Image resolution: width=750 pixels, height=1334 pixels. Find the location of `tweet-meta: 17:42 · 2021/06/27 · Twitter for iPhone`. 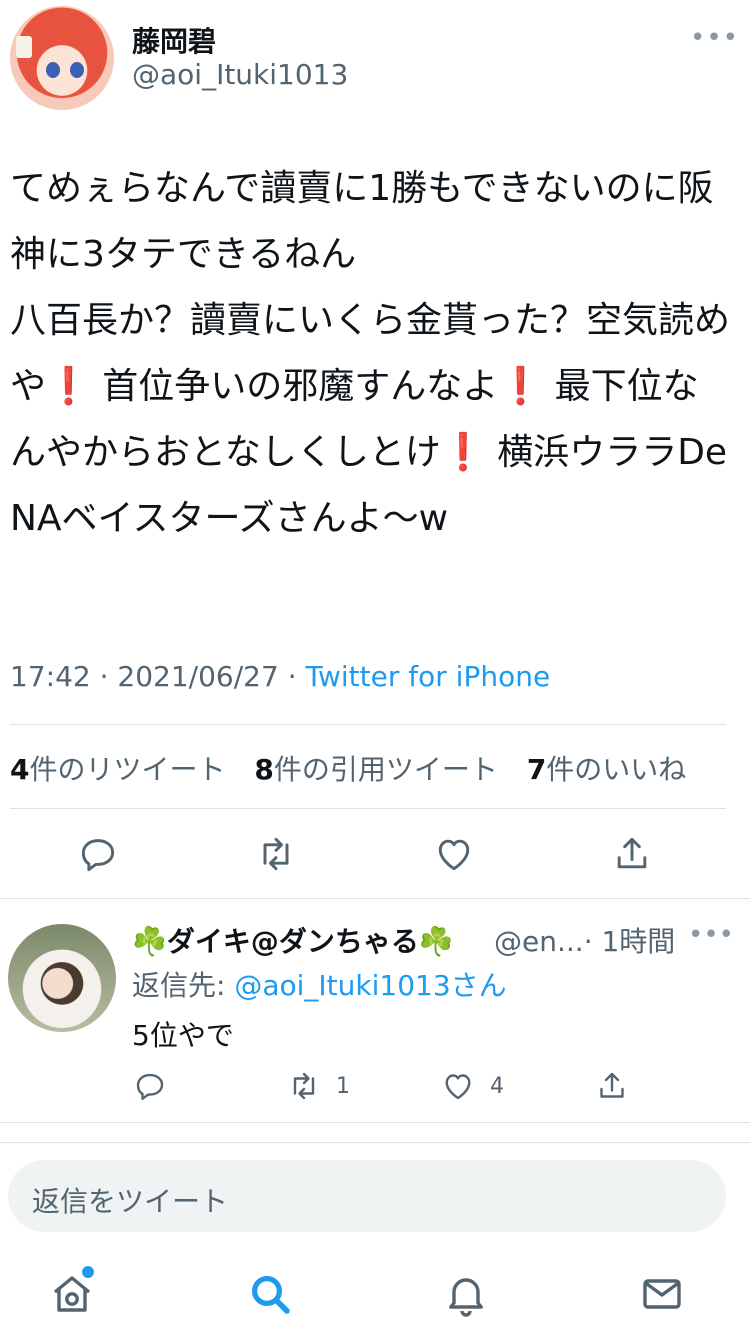

tweet-meta: 17:42 · 2021/06/27 · Twitter for iPhone is located at coordinates (280, 676).